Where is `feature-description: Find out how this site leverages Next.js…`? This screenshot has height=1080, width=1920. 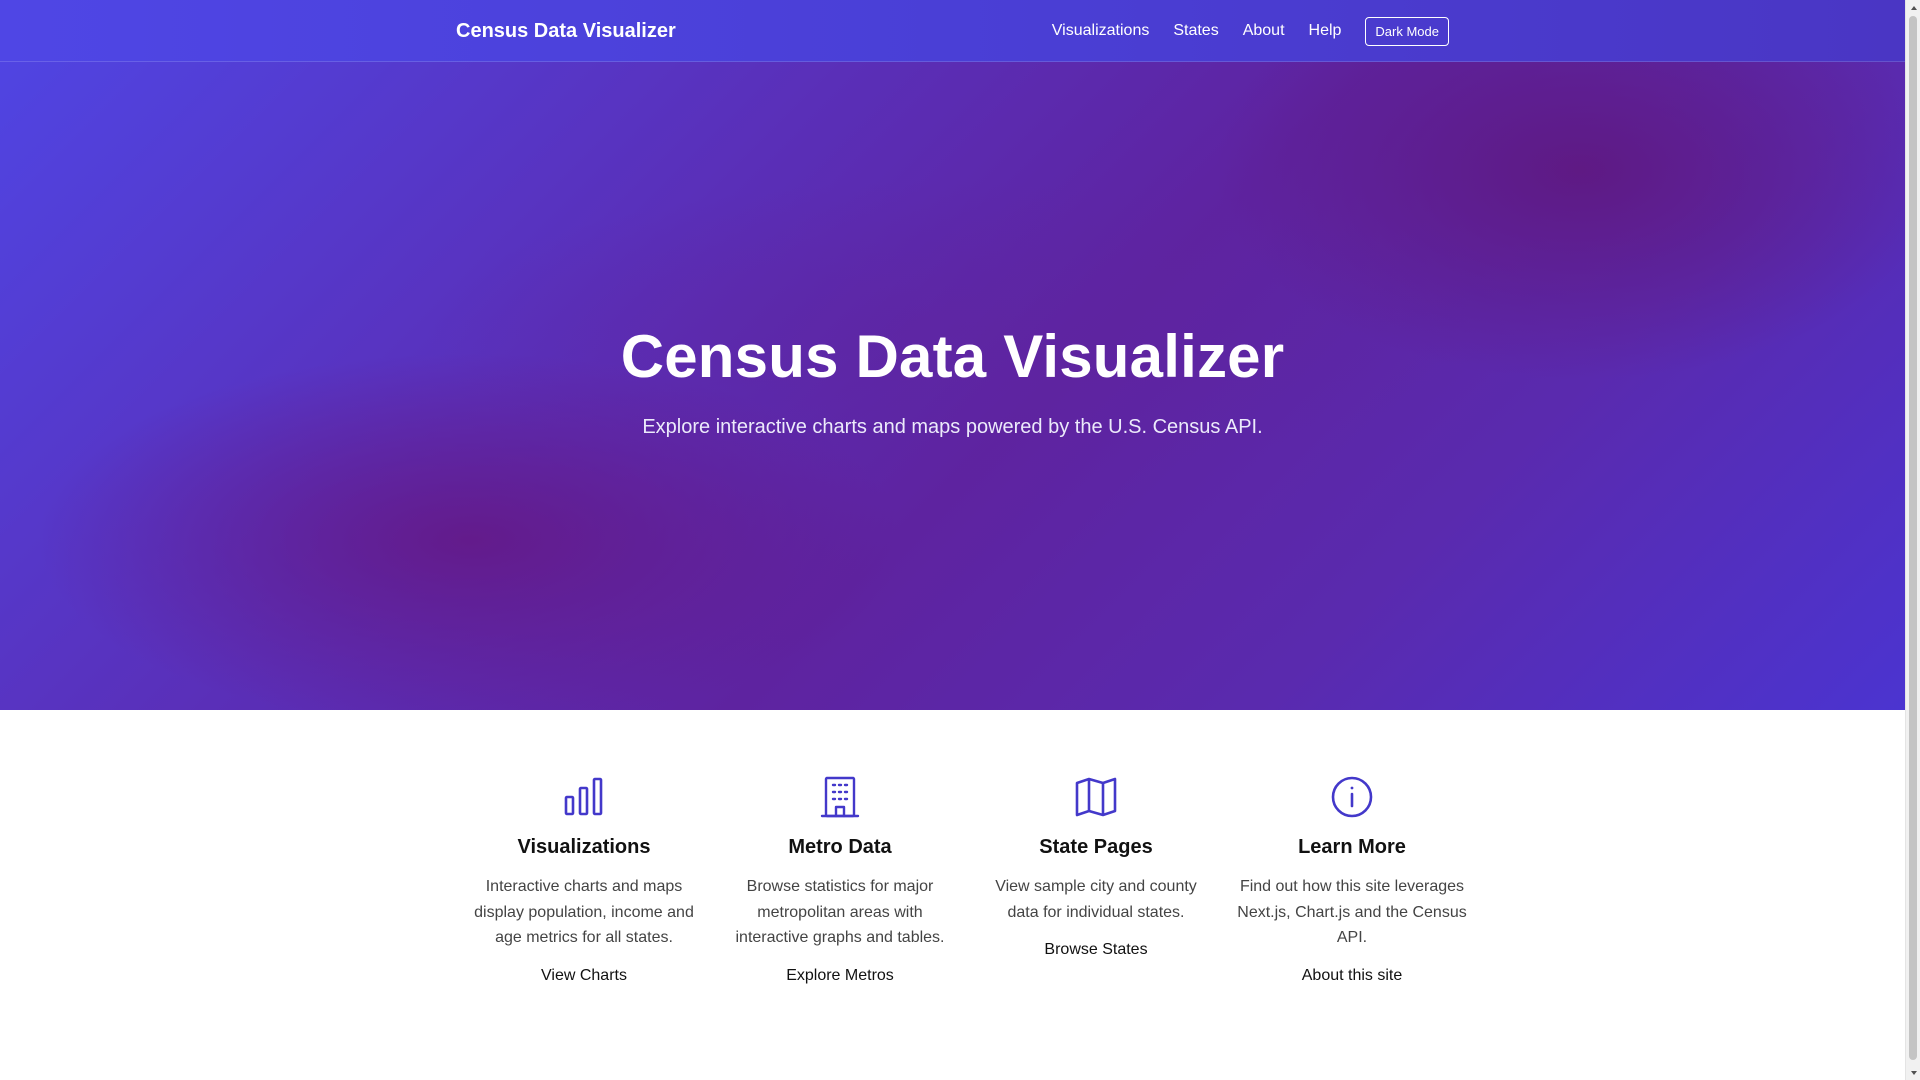 feature-description: Find out how this site leverages Next.js… is located at coordinates (1352, 912).